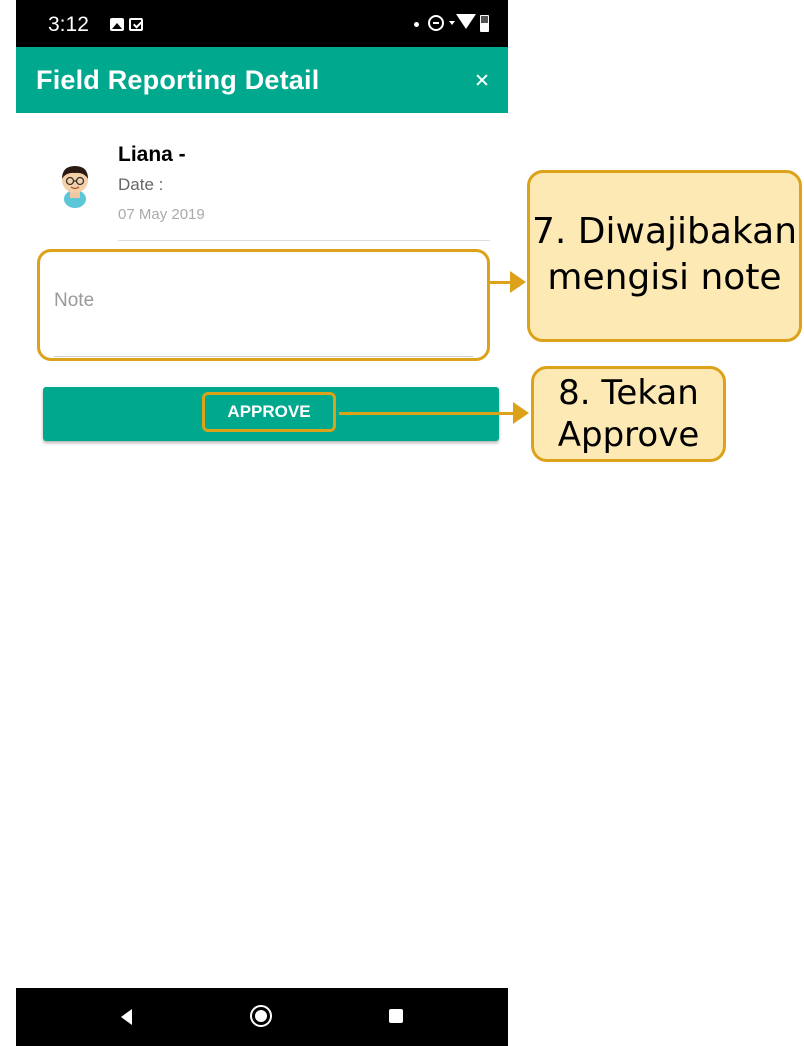  Describe the element at coordinates (126, 1017) in the screenshot. I see `back-icon` at that location.